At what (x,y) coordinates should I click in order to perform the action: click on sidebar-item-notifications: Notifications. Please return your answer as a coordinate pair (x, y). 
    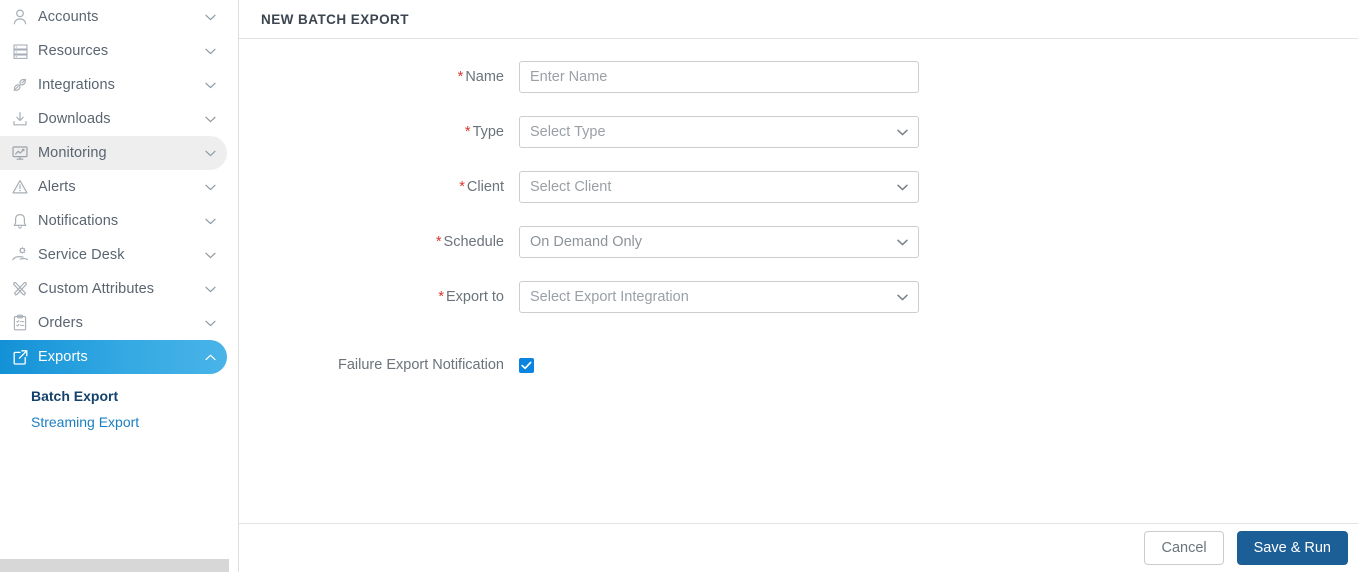
    Looking at the image, I should click on (113, 221).